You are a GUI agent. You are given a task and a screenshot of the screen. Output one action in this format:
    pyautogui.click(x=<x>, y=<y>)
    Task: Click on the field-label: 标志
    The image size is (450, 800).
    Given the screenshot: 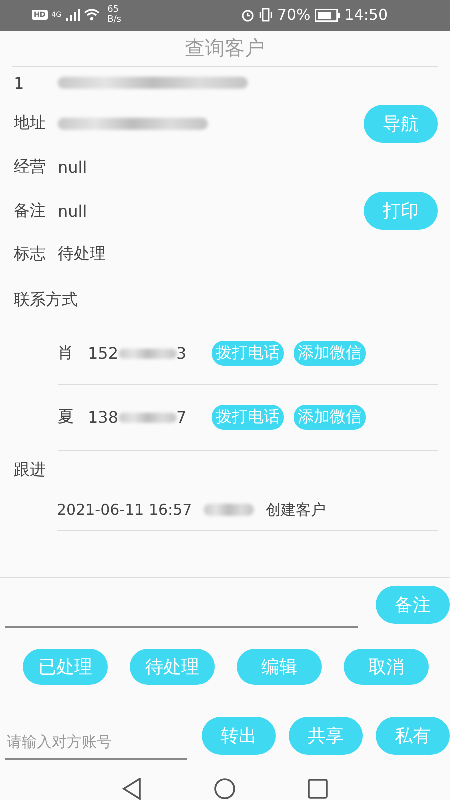 What is the action you would take?
    pyautogui.click(x=30, y=255)
    